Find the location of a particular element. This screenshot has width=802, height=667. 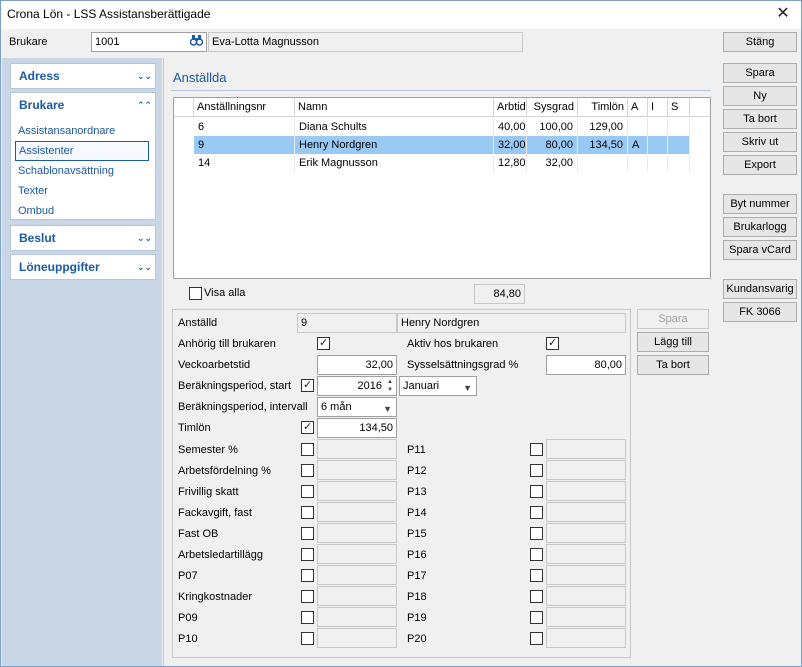

skriv-ut-button: Skriv ut is located at coordinates (760, 142).